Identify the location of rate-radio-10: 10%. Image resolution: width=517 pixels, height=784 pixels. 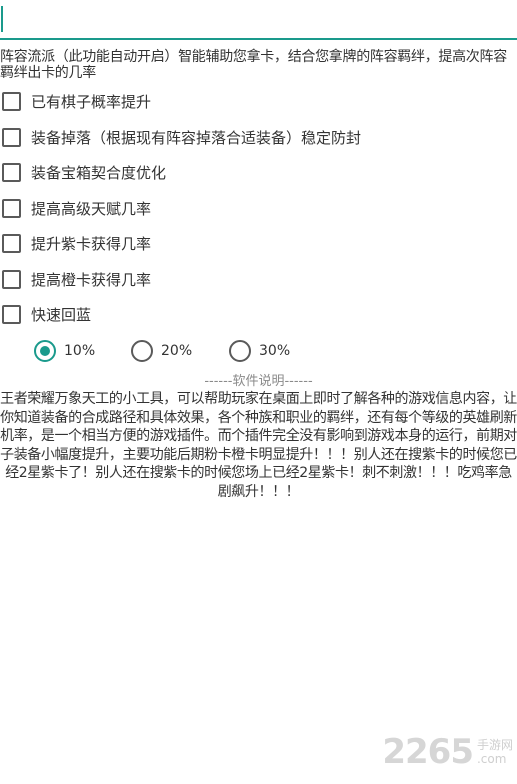
(64, 351).